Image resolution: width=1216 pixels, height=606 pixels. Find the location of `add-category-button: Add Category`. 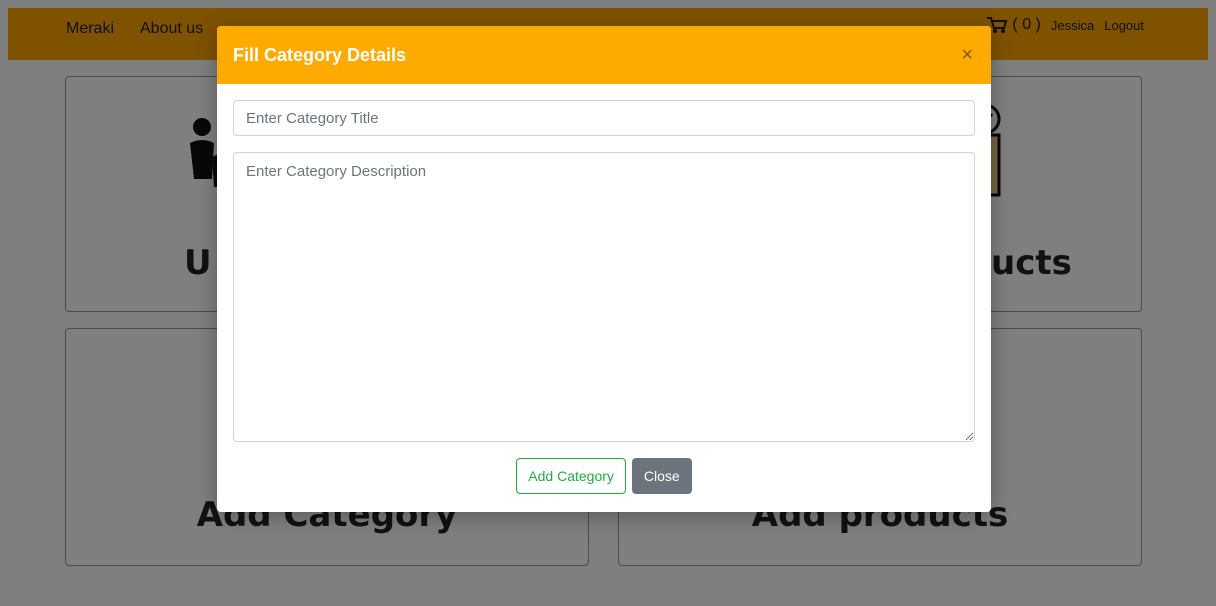

add-category-button: Add Category is located at coordinates (571, 476).